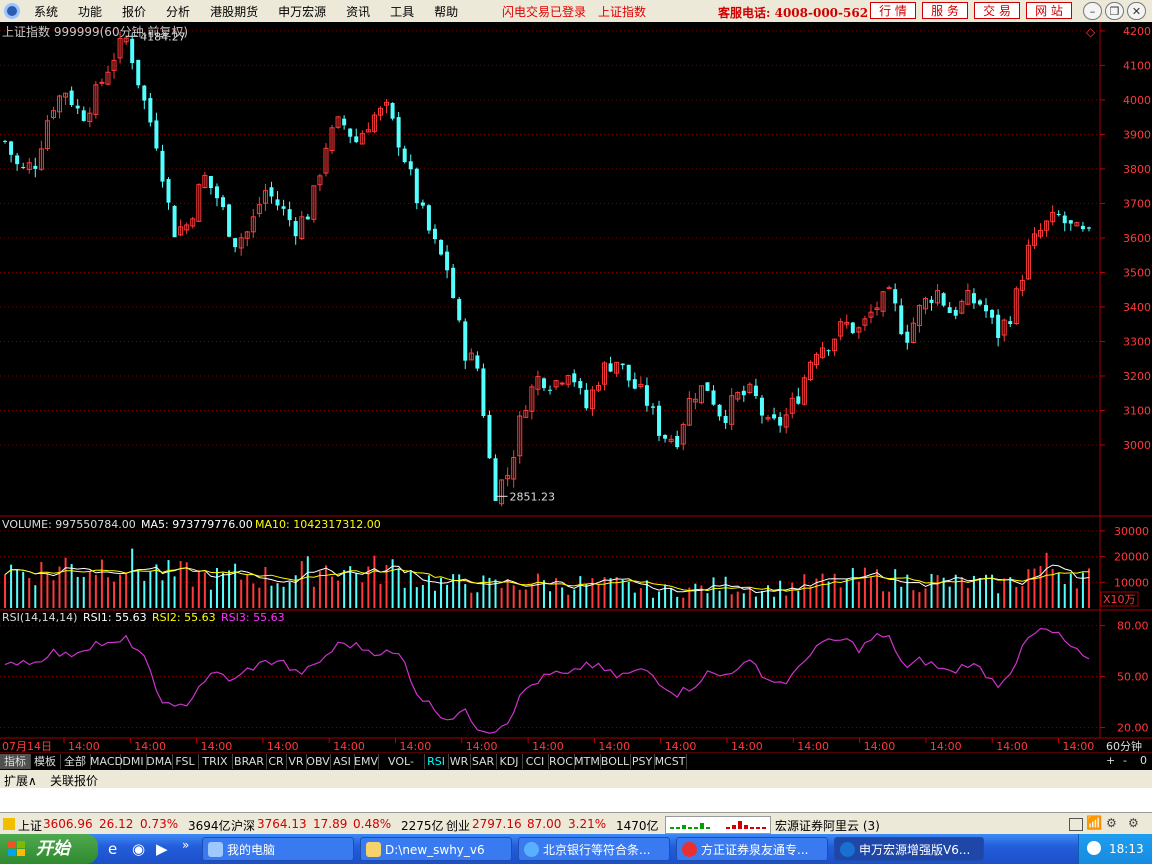 The height and width of the screenshot is (864, 1152). Describe the element at coordinates (184, 617) in the screenshot. I see `rsi2-label: RSI2: 55.63` at that location.